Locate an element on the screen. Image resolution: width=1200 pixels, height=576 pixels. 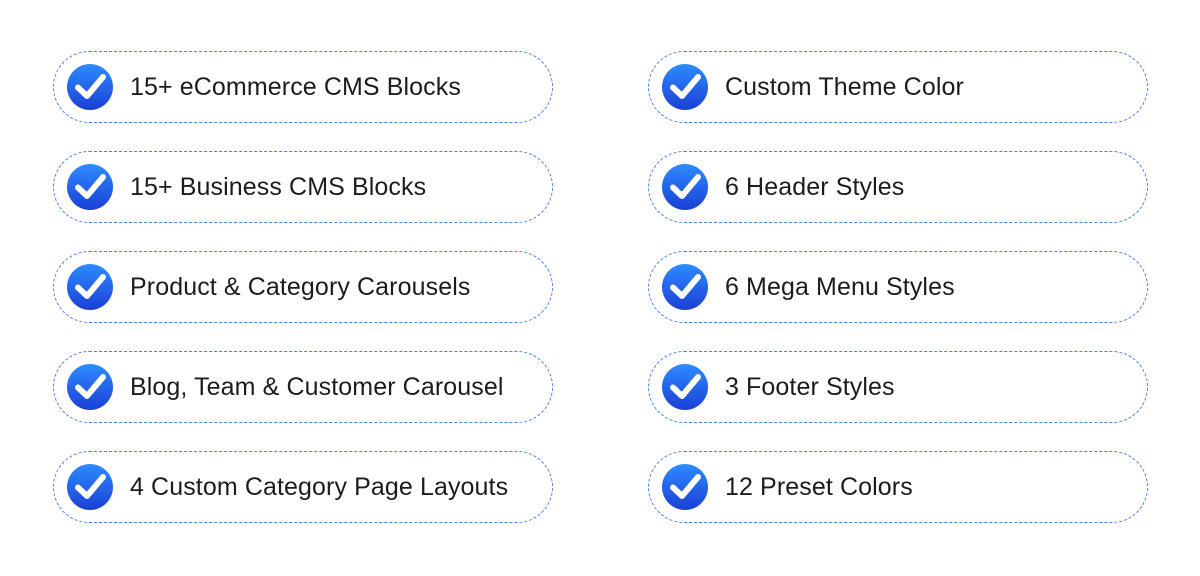
feature-item: Blog, Team & Customer Carousel is located at coordinates (303, 387).